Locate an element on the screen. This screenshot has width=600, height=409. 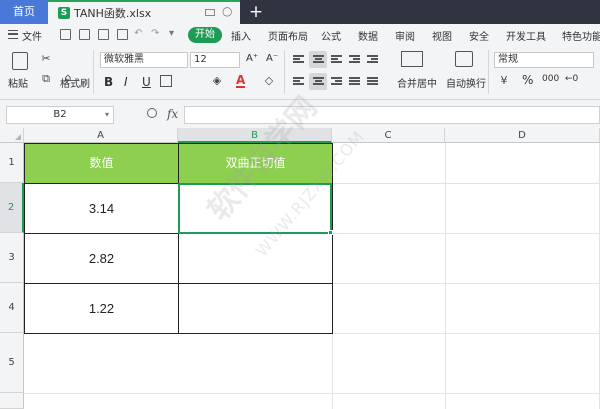
align-center-button is located at coordinates (318, 81).